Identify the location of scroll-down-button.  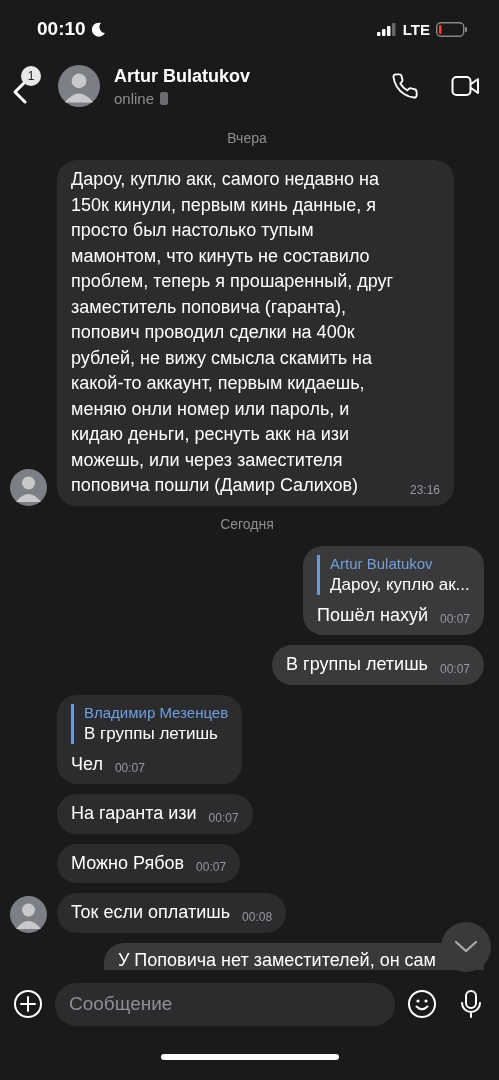
(466, 947).